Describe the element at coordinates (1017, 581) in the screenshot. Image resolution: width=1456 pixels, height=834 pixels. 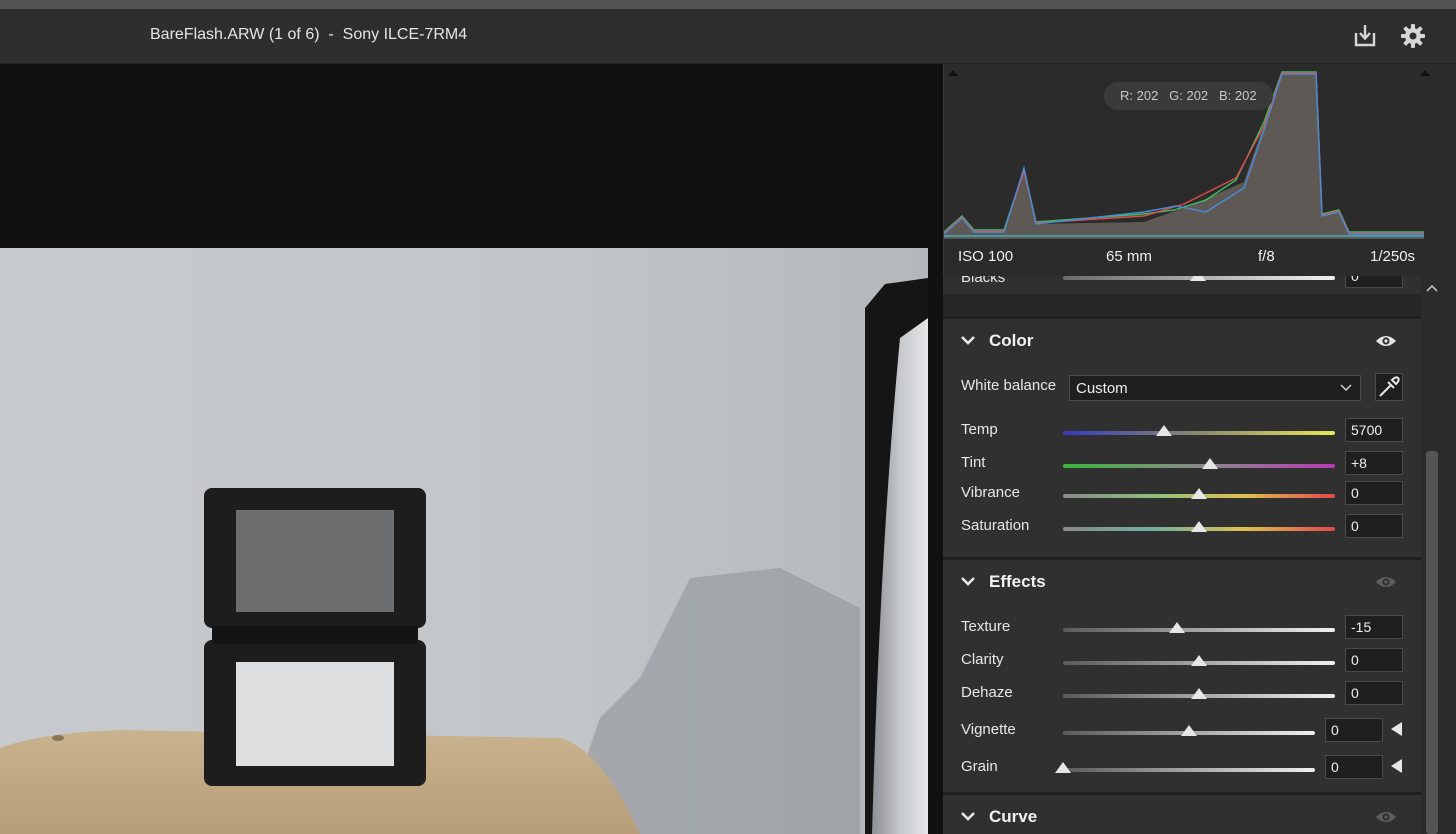
I see `effects-section-title: Effects` at that location.